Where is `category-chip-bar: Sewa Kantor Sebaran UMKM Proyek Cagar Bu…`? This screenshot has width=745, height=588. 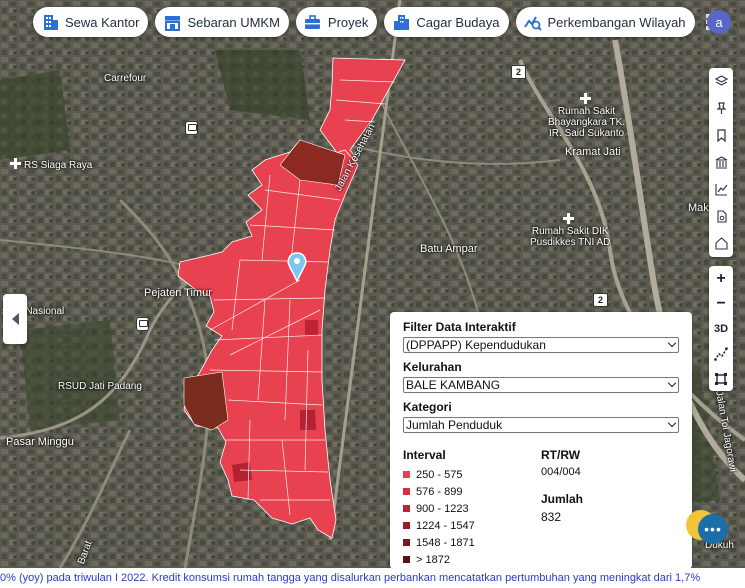
category-chip-bar: Sewa Kantor Sebaran UMKM Proyek Cagar Bu… is located at coordinates (377, 22).